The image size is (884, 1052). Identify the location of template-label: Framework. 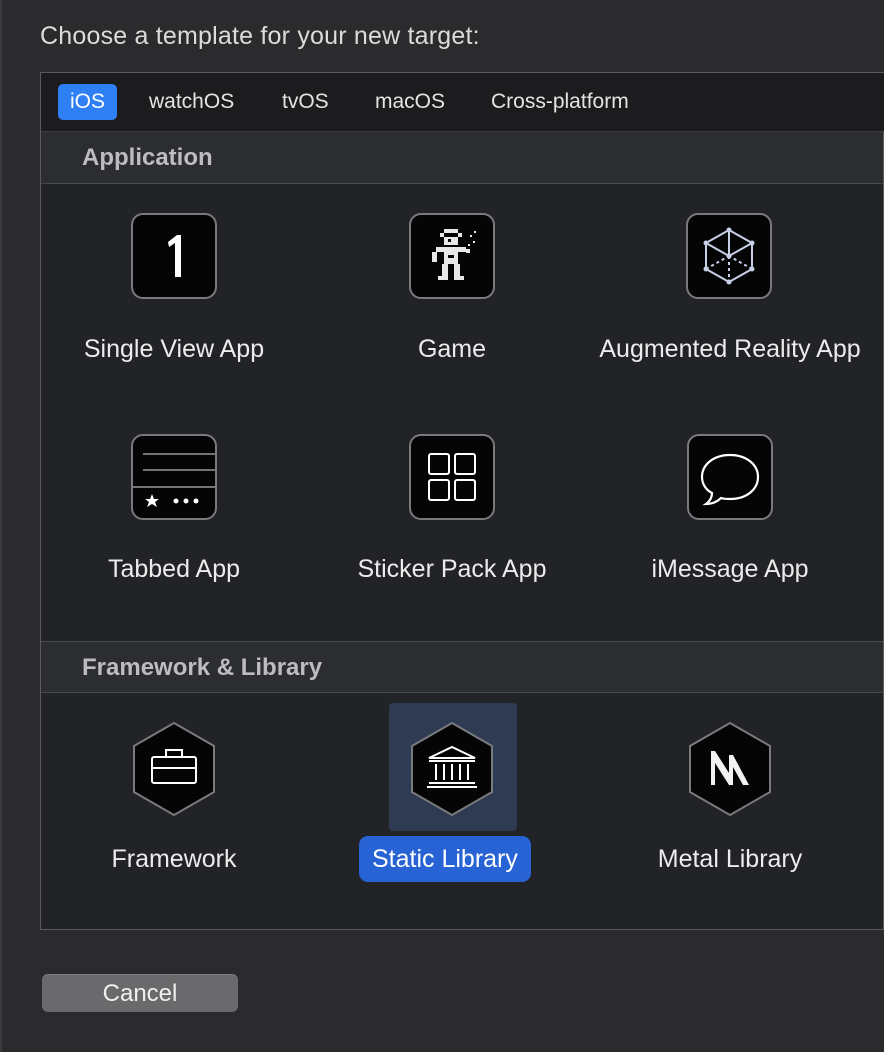
(174, 859).